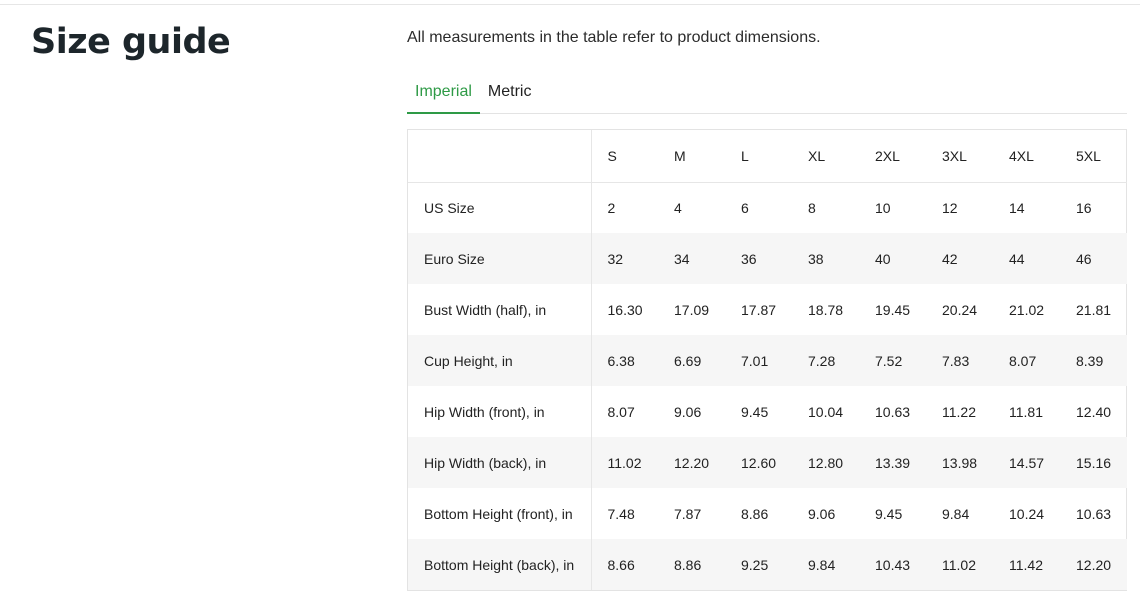 The image size is (1140, 603). What do you see at coordinates (688, 513) in the screenshot?
I see `table-cell: 7.87` at bounding box center [688, 513].